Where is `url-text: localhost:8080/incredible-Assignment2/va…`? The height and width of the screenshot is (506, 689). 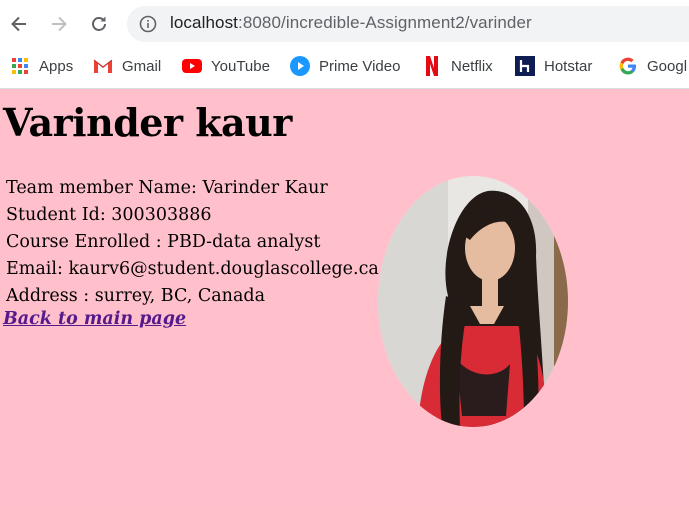 url-text: localhost:8080/incredible-Assignment2/va… is located at coordinates (351, 23).